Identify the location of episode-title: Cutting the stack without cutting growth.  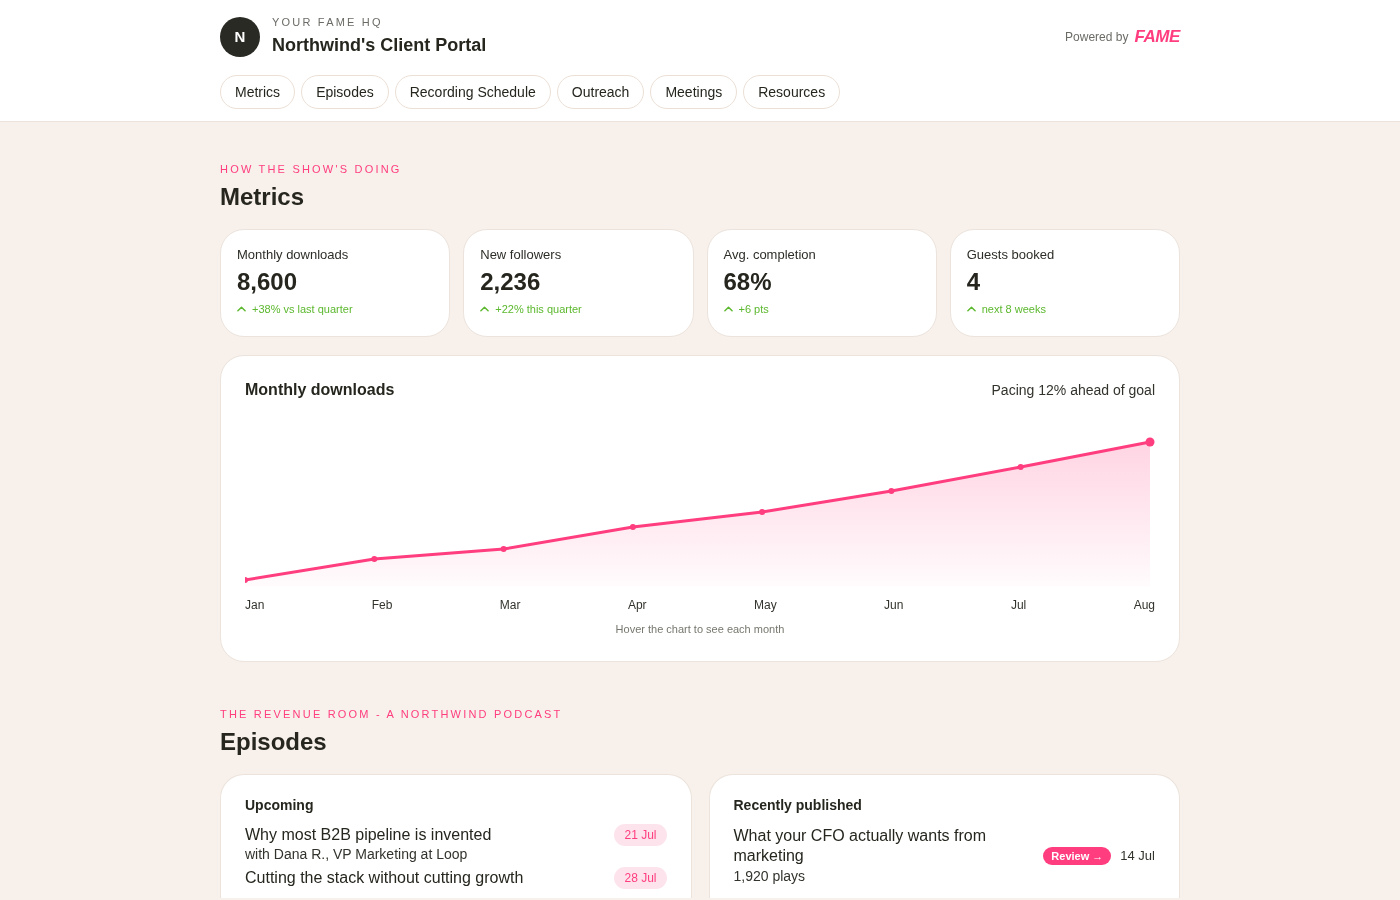
(384, 877).